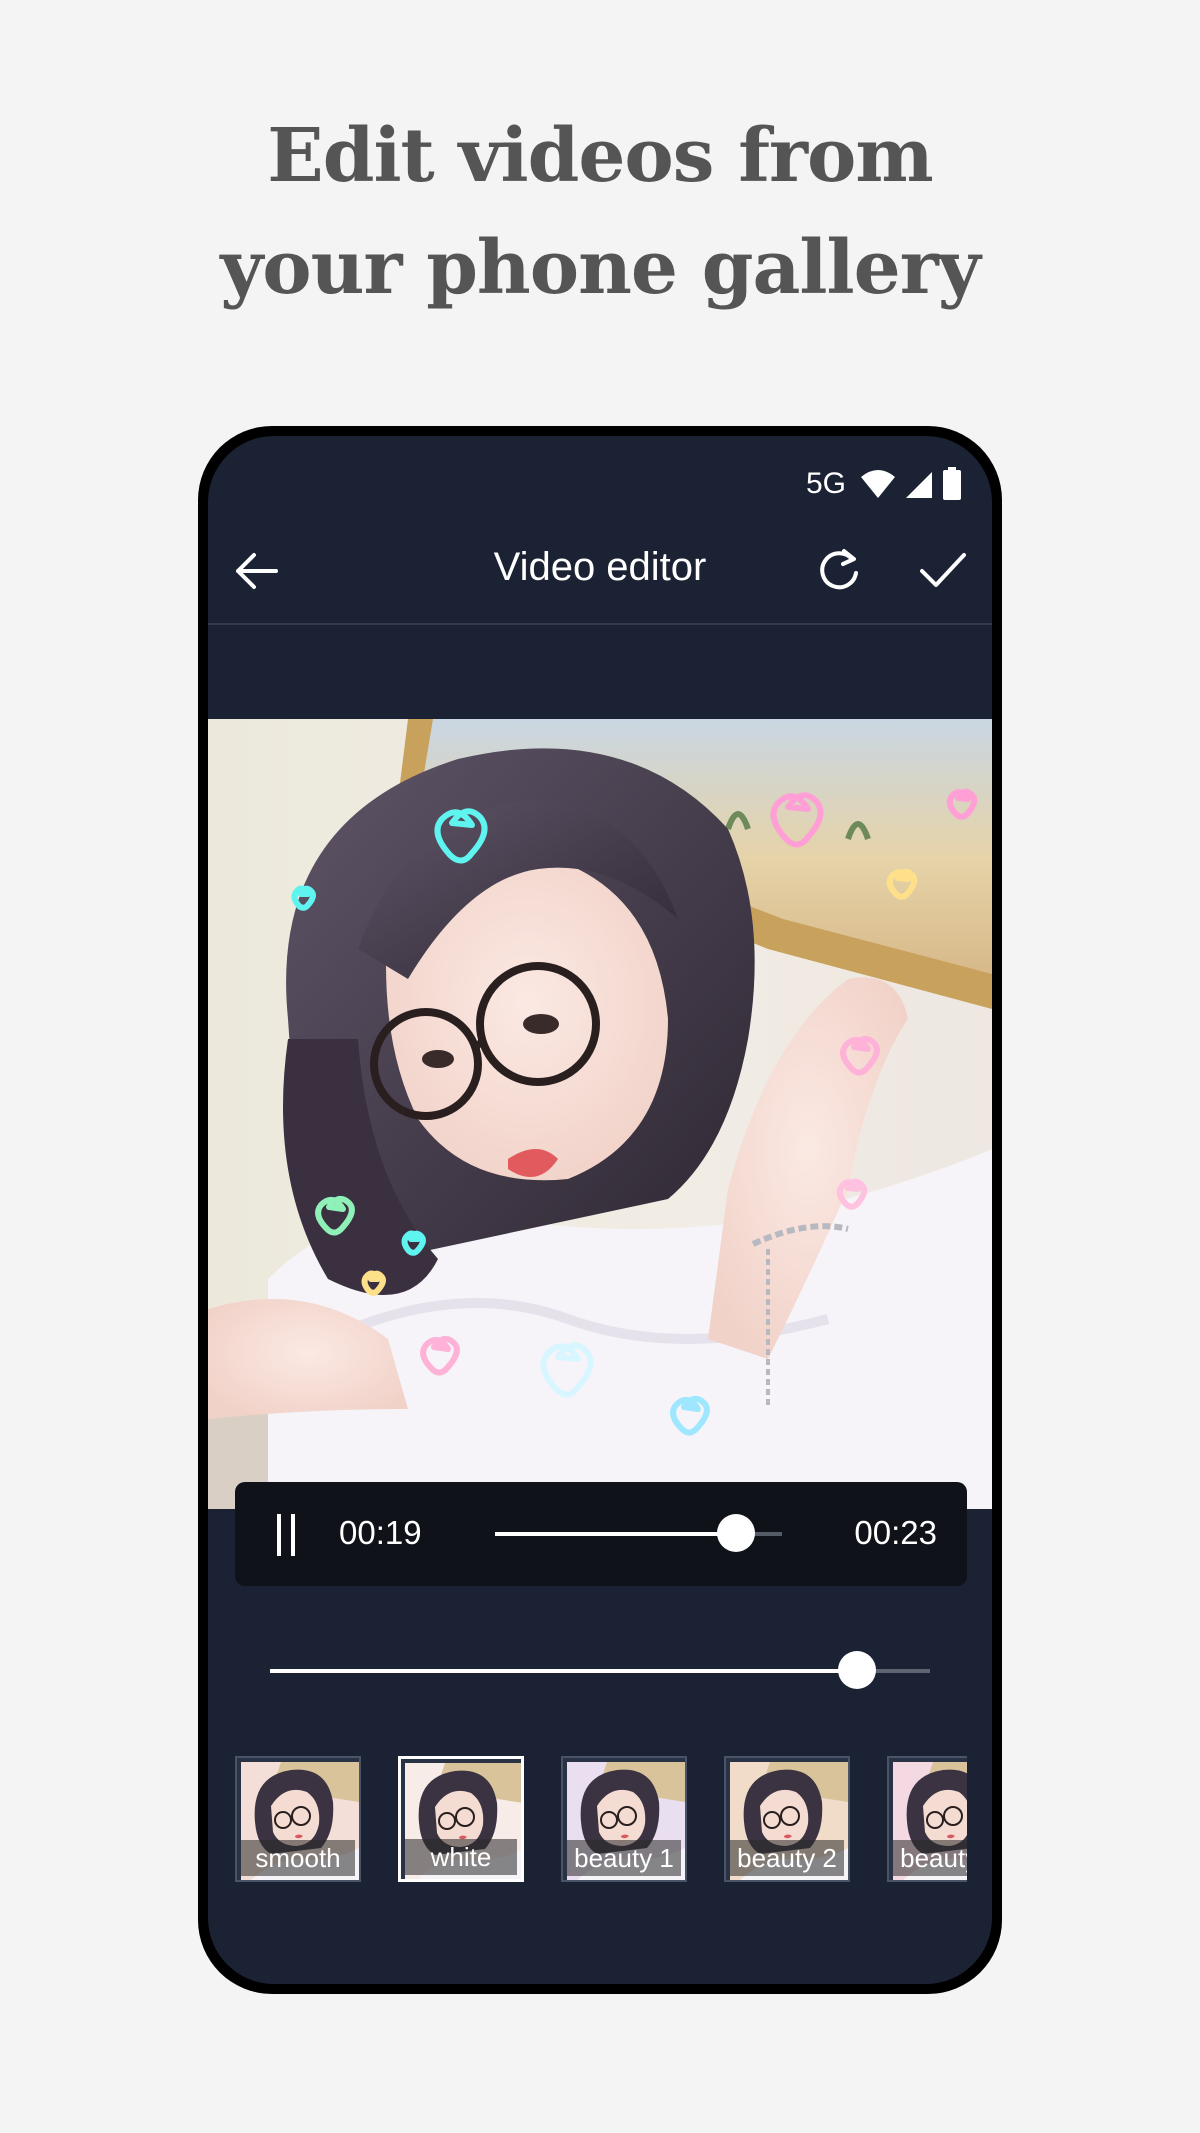 The width and height of the screenshot is (1200, 2133). I want to click on filter-thumb: beauty 1, so click(624, 1819).